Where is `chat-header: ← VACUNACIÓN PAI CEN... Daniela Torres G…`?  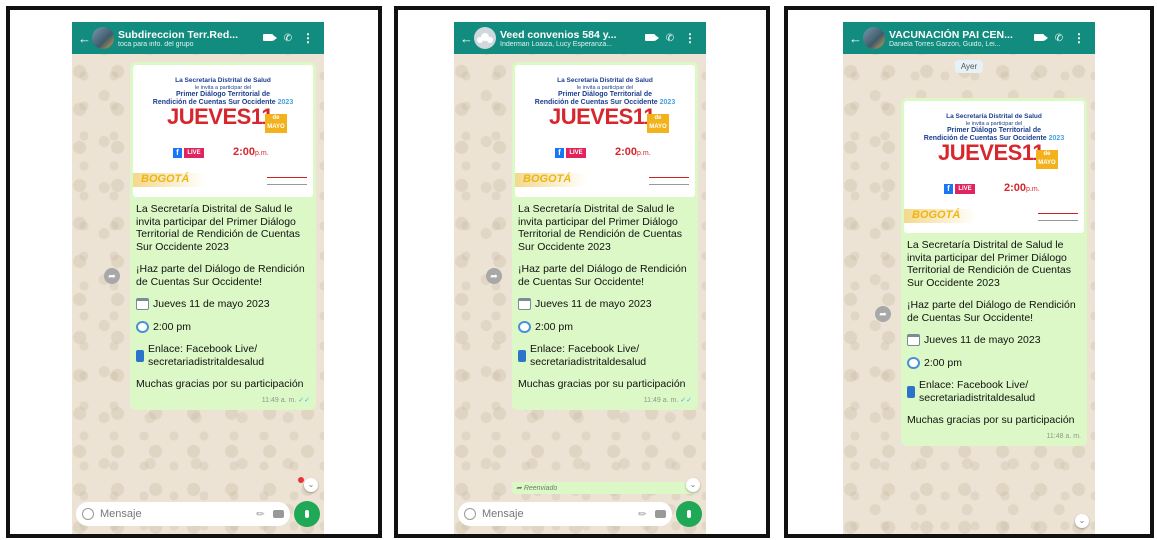 chat-header: ← VACUNACIÓN PAI CEN... Daniela Torres G… is located at coordinates (969, 38).